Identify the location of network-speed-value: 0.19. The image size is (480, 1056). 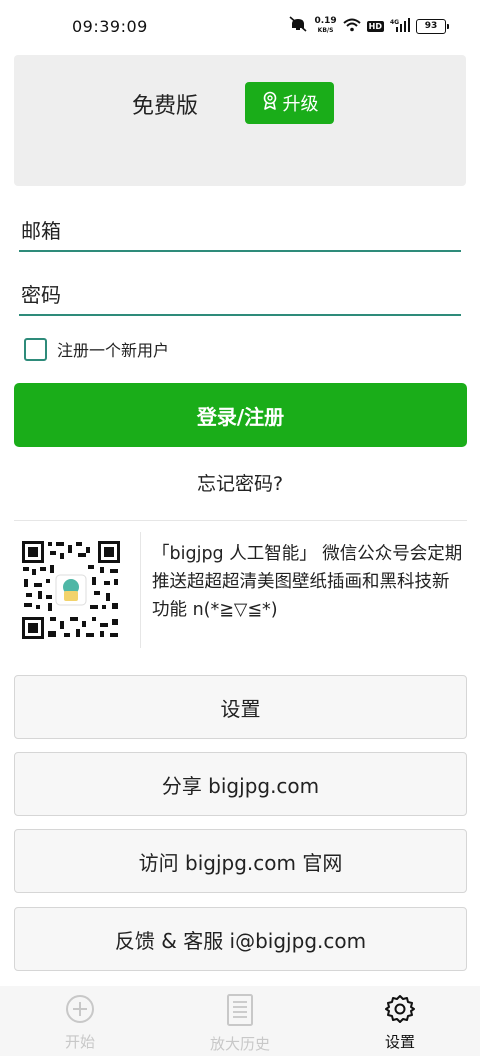
(325, 21).